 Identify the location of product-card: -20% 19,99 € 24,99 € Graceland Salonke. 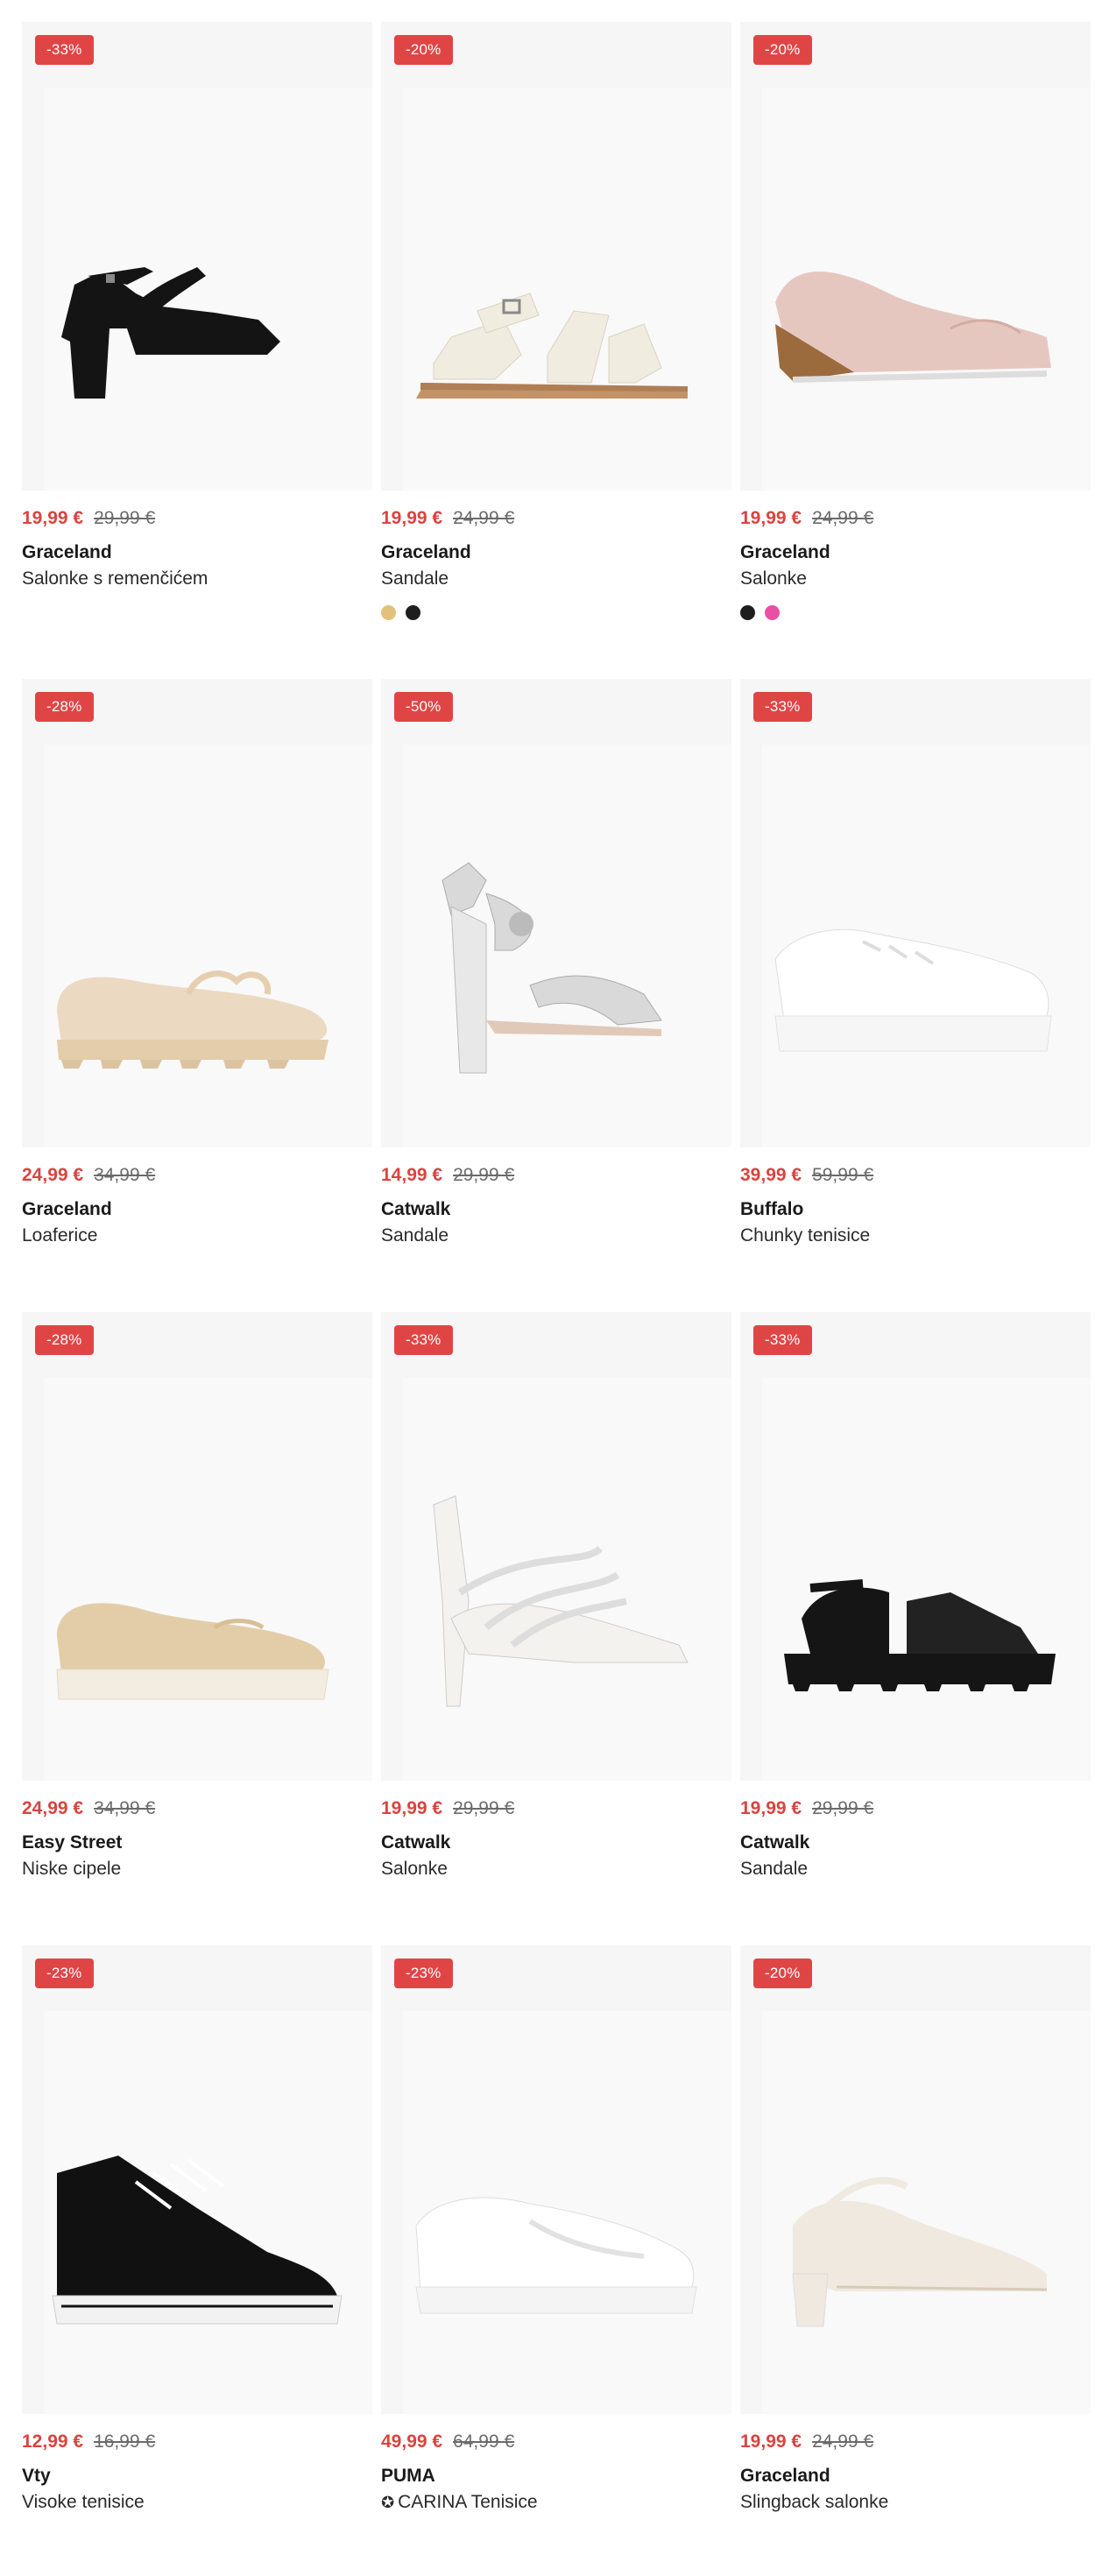
(915, 350).